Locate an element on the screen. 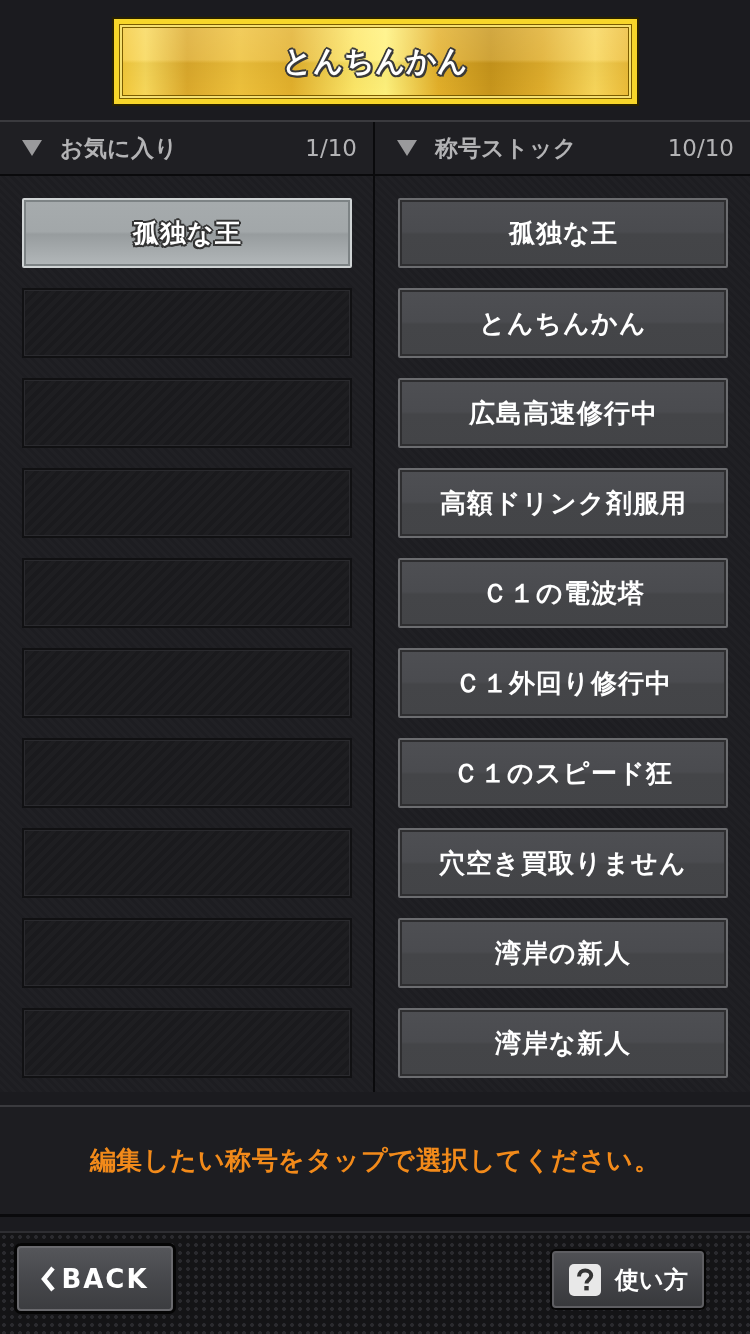  title-button: とんちんかん is located at coordinates (563, 323).